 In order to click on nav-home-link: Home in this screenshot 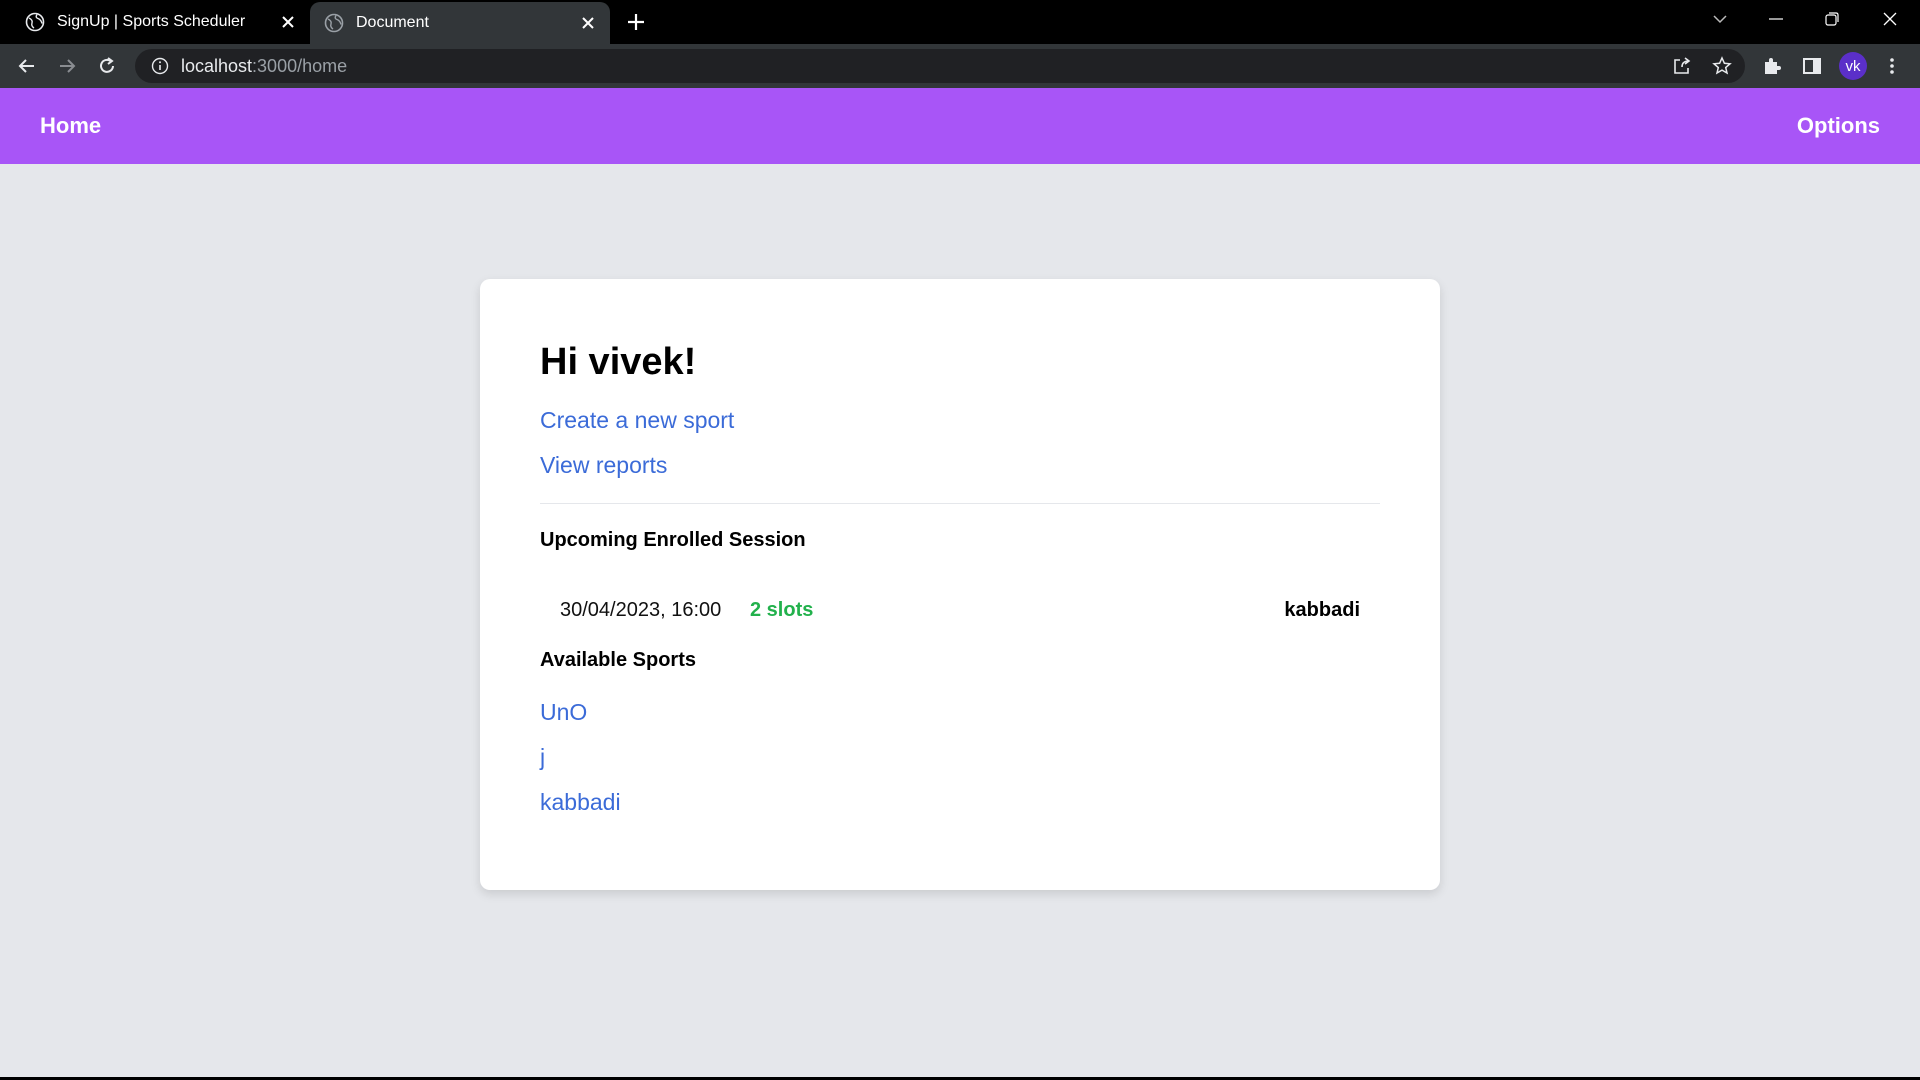, I will do `click(70, 126)`.